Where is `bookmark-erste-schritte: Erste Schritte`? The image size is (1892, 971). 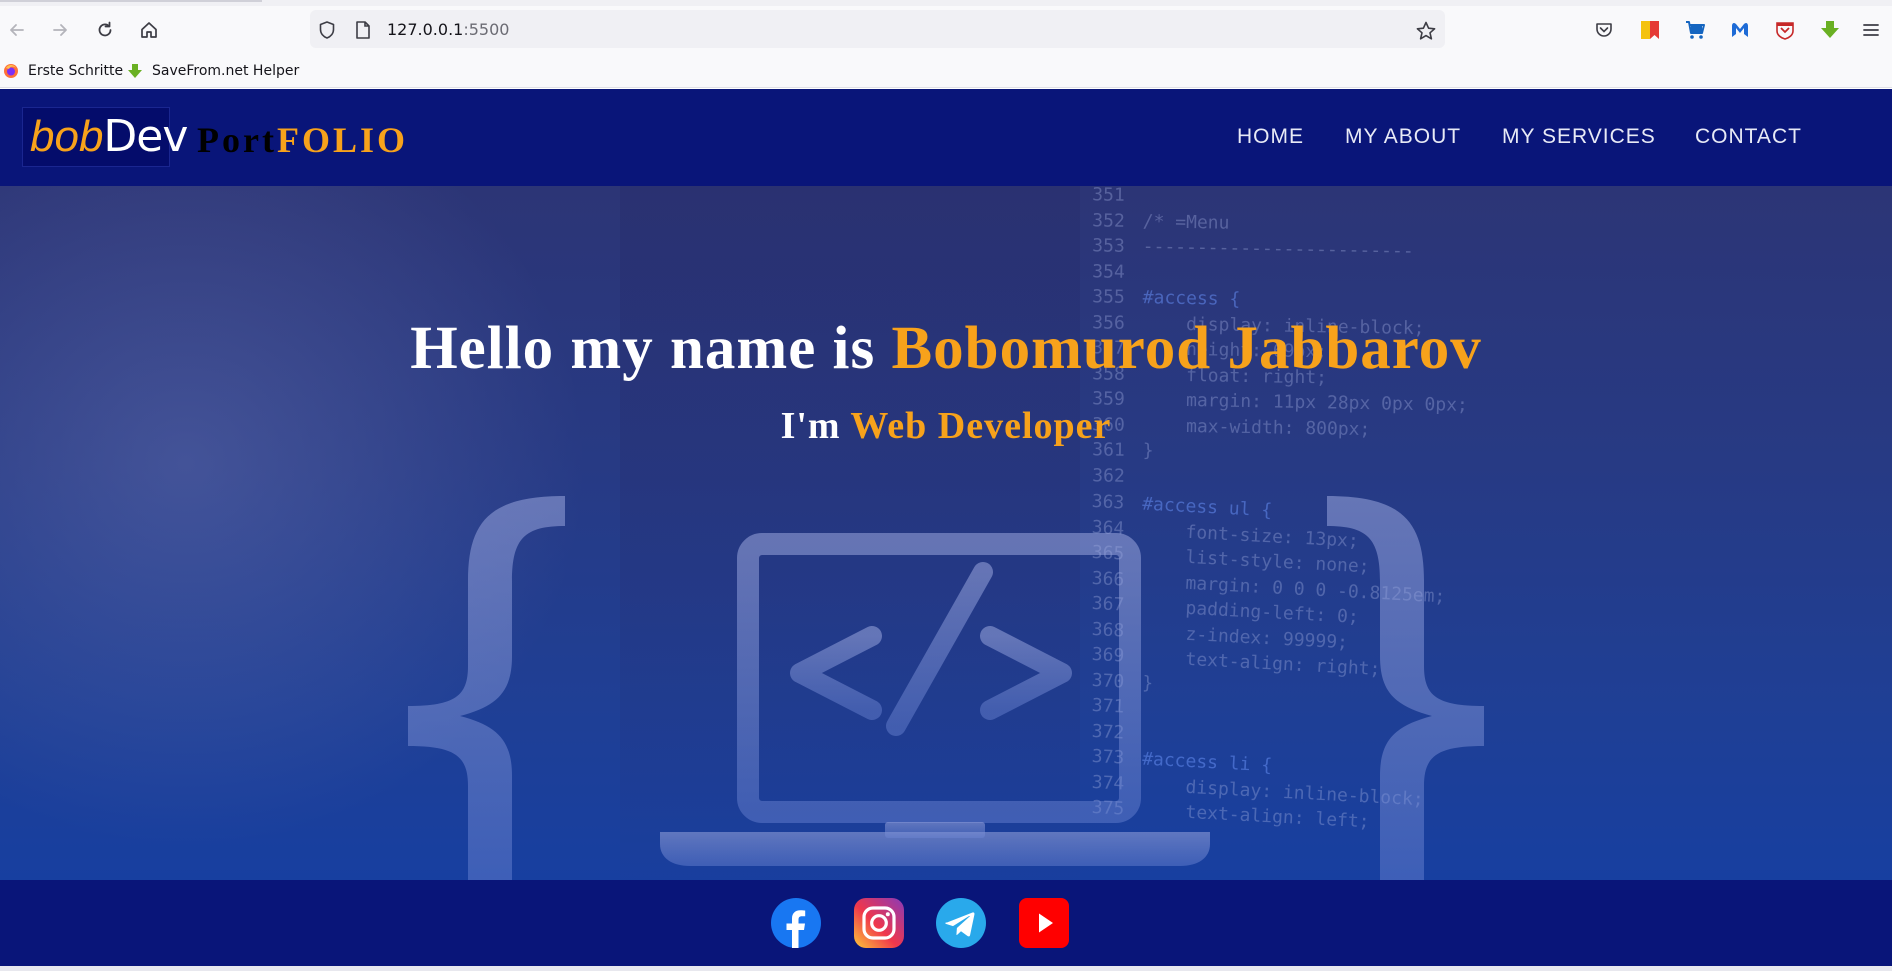 bookmark-erste-schritte: Erste Schritte is located at coordinates (62, 71).